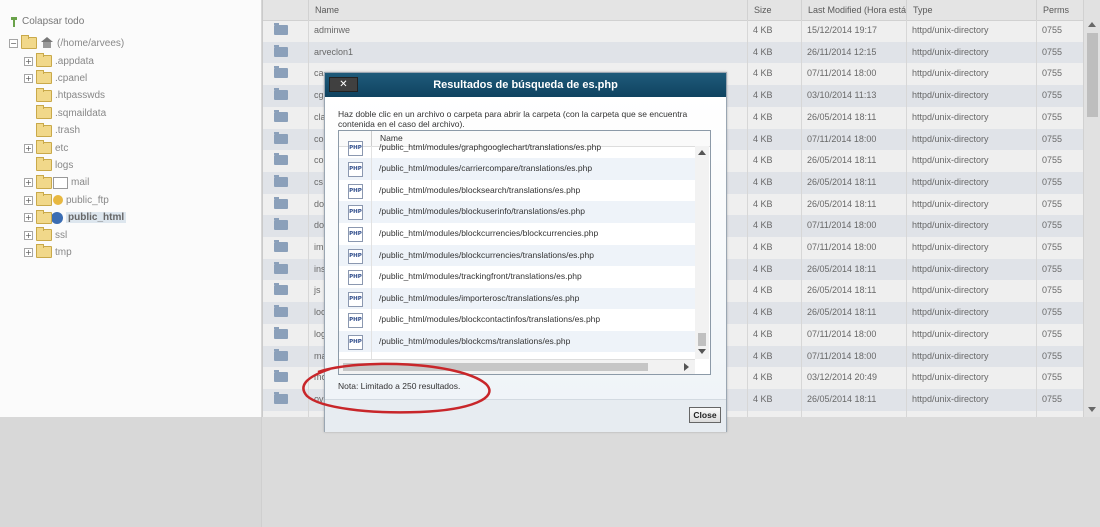 Image resolution: width=1100 pixels, height=527 pixels. What do you see at coordinates (75, 217) in the screenshot?
I see `tree-item: + public_html` at bounding box center [75, 217].